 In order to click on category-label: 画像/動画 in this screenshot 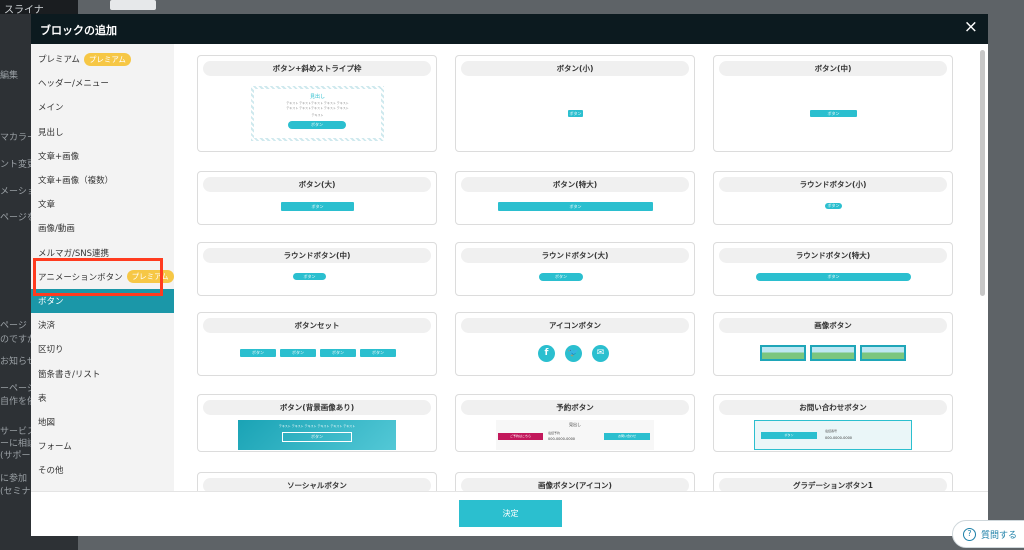, I will do `click(56, 229)`.